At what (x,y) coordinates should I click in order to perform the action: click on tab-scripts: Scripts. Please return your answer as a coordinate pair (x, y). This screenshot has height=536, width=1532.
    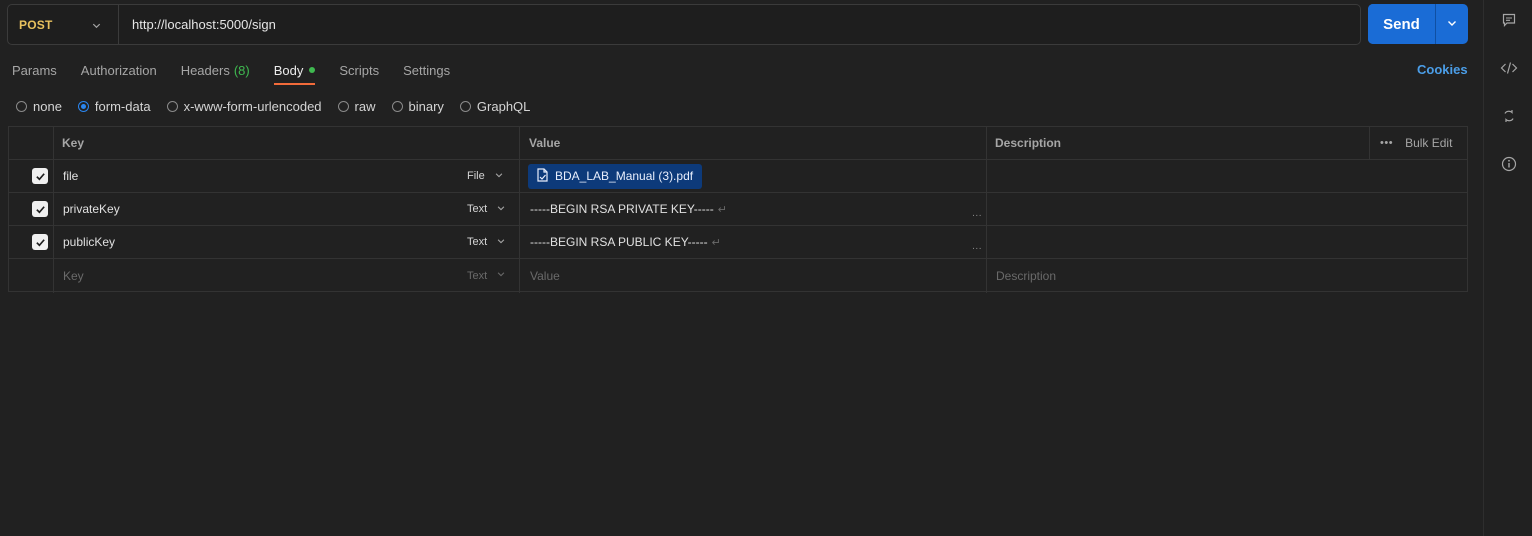
    Looking at the image, I should click on (359, 70).